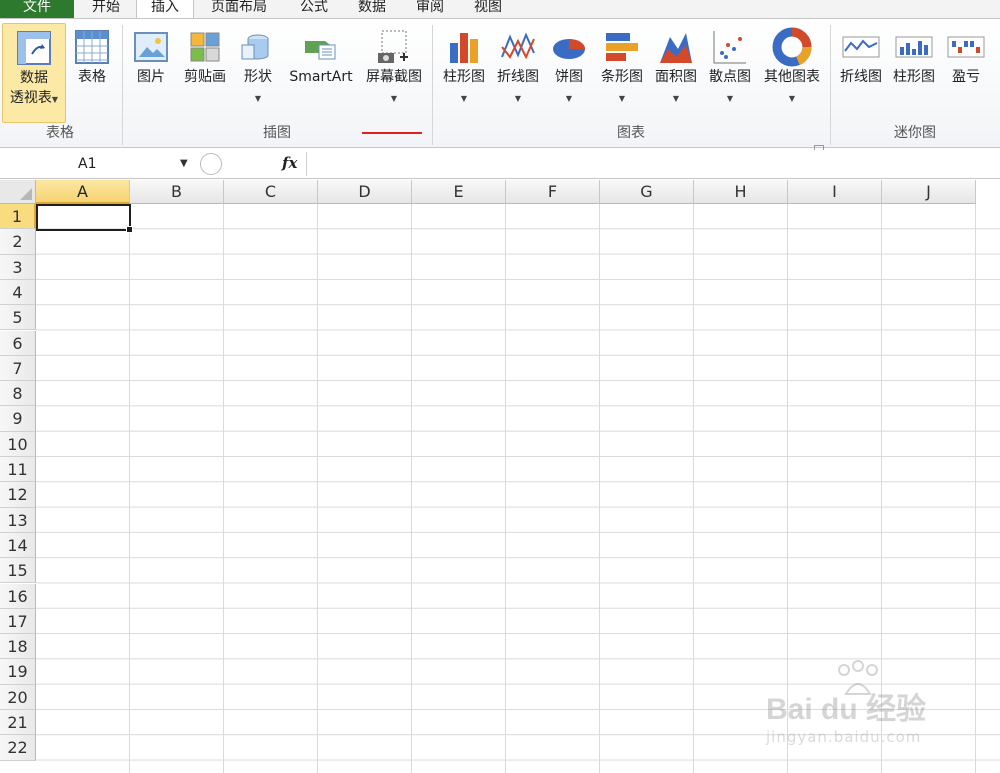 The image size is (1000, 773). I want to click on other-charts-button: 其他图表 ▼, so click(792, 65).